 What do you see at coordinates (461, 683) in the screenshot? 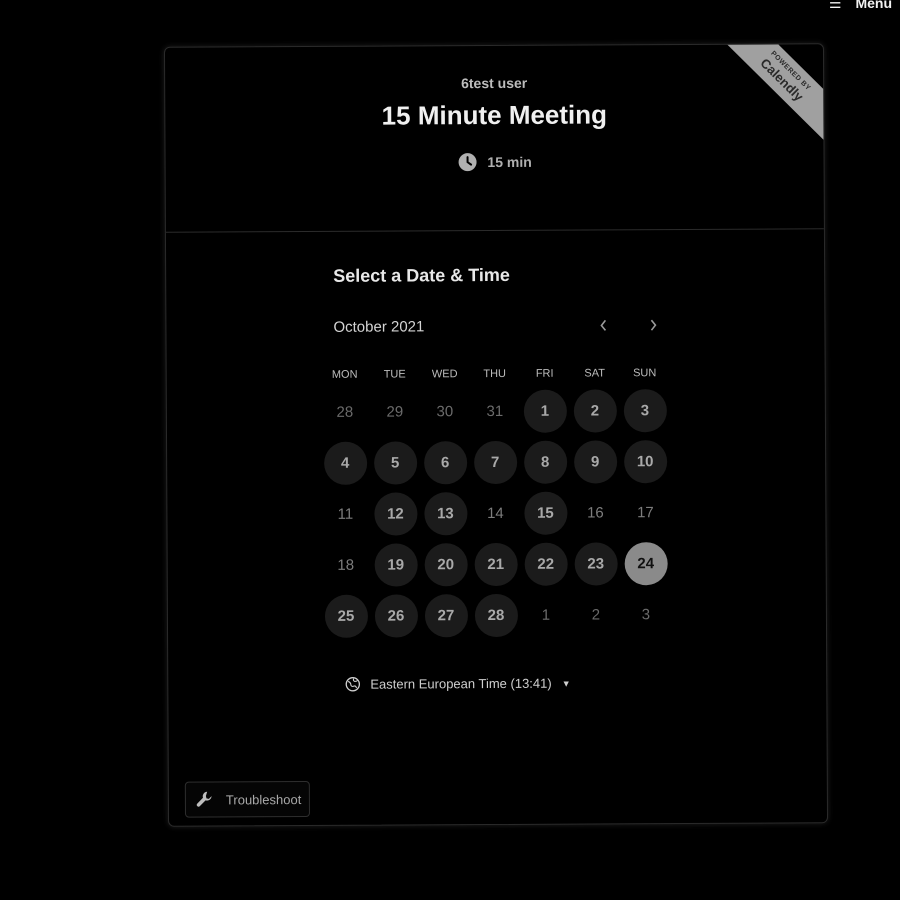
I see `timezone-label: Eastern European Time (13:41)` at bounding box center [461, 683].